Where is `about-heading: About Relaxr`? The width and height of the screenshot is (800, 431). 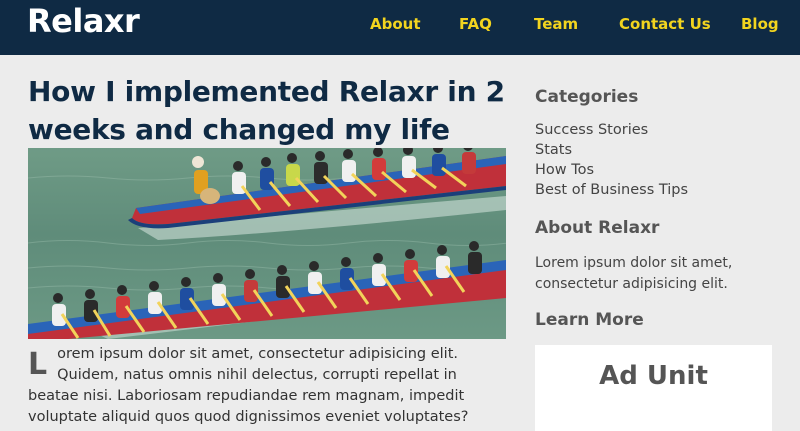
about-heading: About Relaxr is located at coordinates (597, 228).